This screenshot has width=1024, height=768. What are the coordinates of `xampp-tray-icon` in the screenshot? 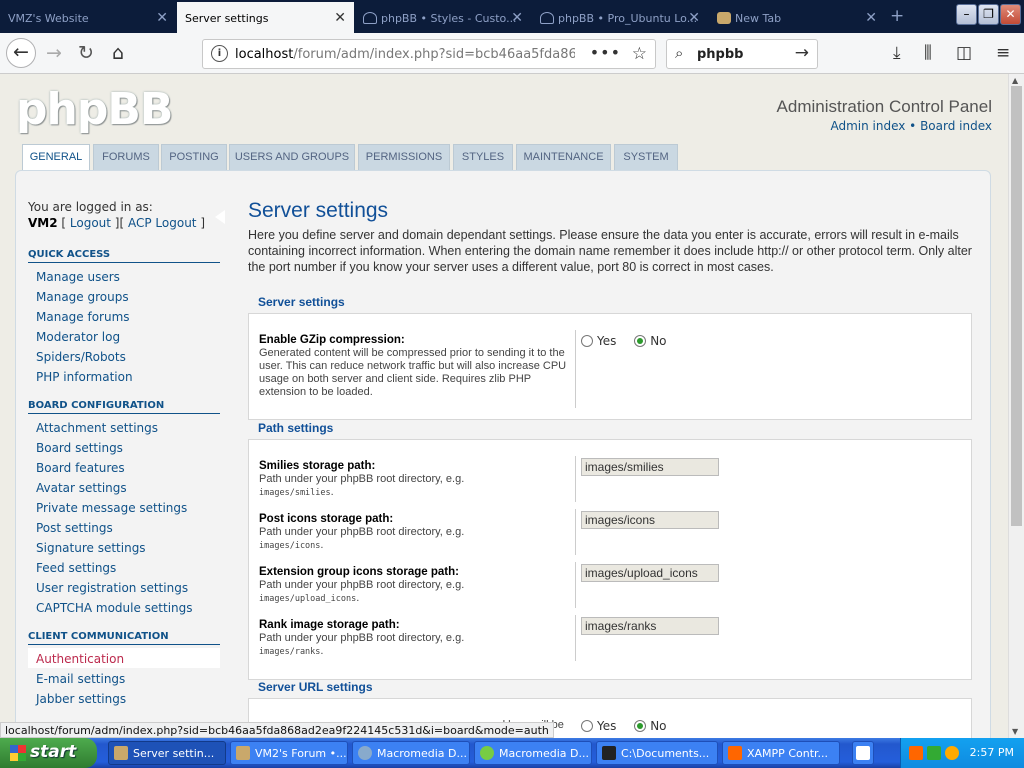 It's located at (916, 753).